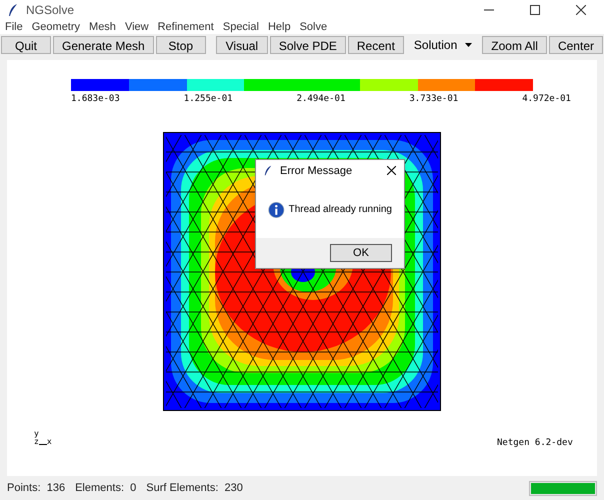 The width and height of the screenshot is (604, 500). I want to click on axis-line, so click(42, 444).